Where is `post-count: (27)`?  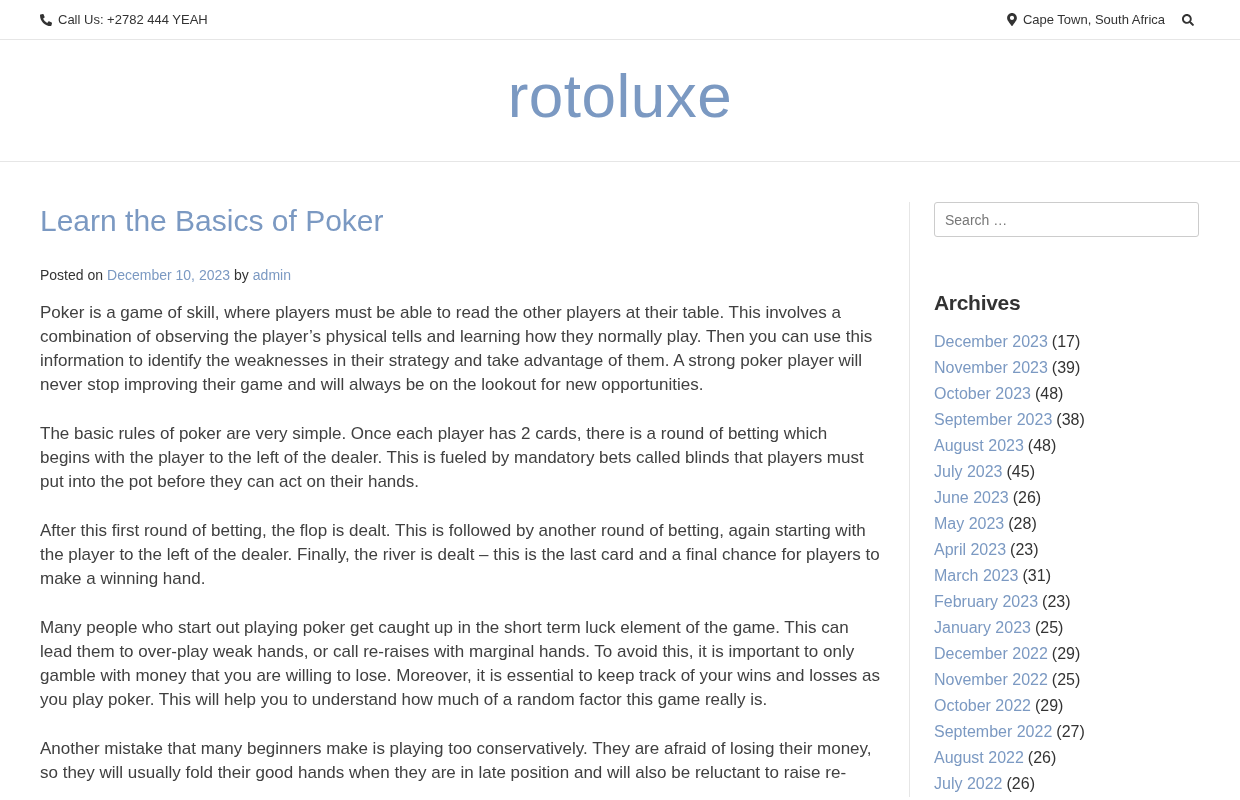 post-count: (27) is located at coordinates (1070, 732).